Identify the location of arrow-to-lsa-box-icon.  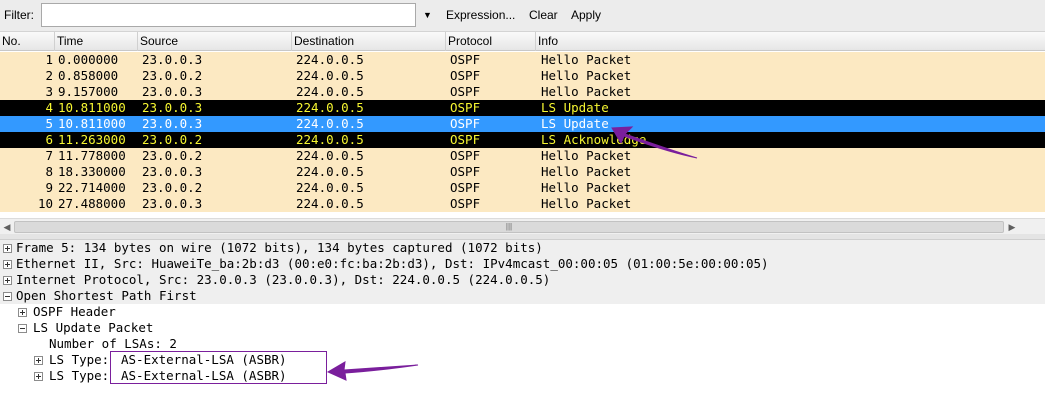
(372, 371).